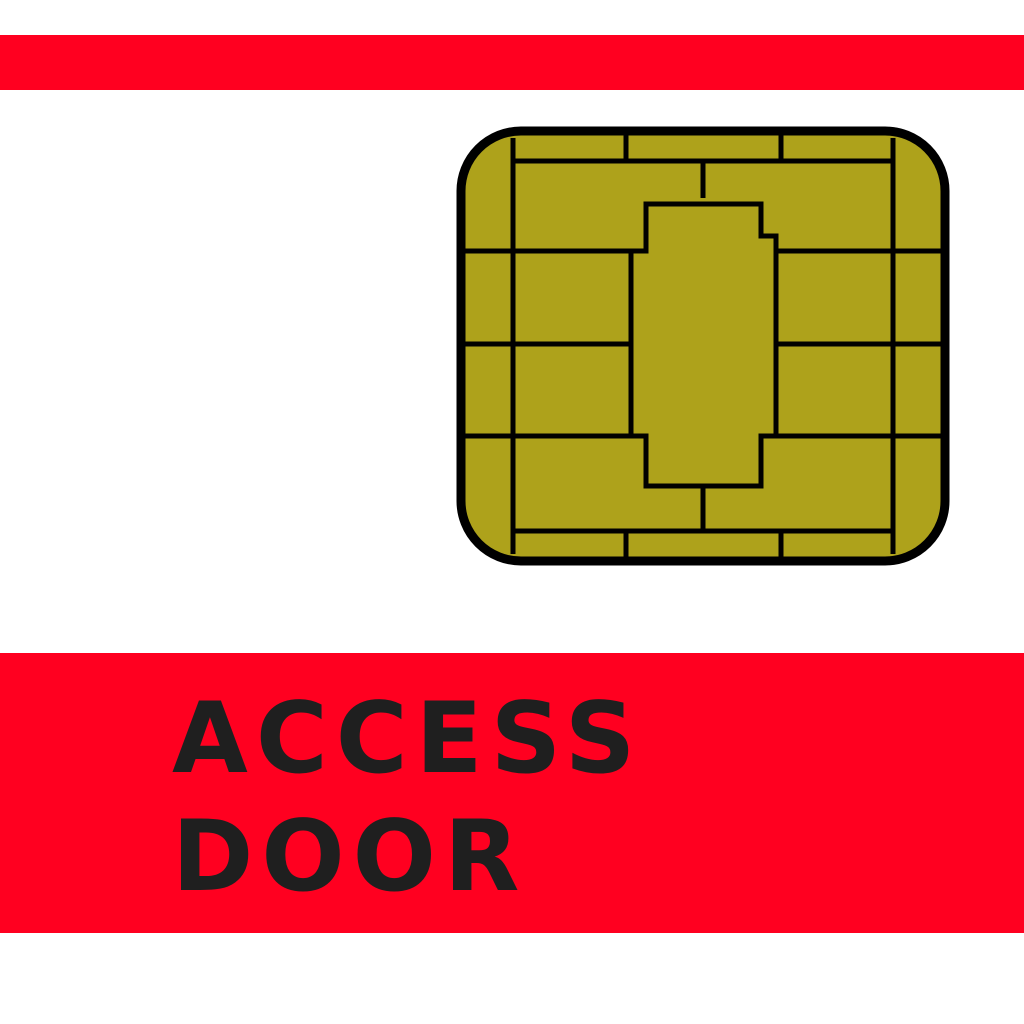 Image resolution: width=1024 pixels, height=1024 pixels. What do you see at coordinates (512, 62) in the screenshot?
I see `top-stripe` at bounding box center [512, 62].